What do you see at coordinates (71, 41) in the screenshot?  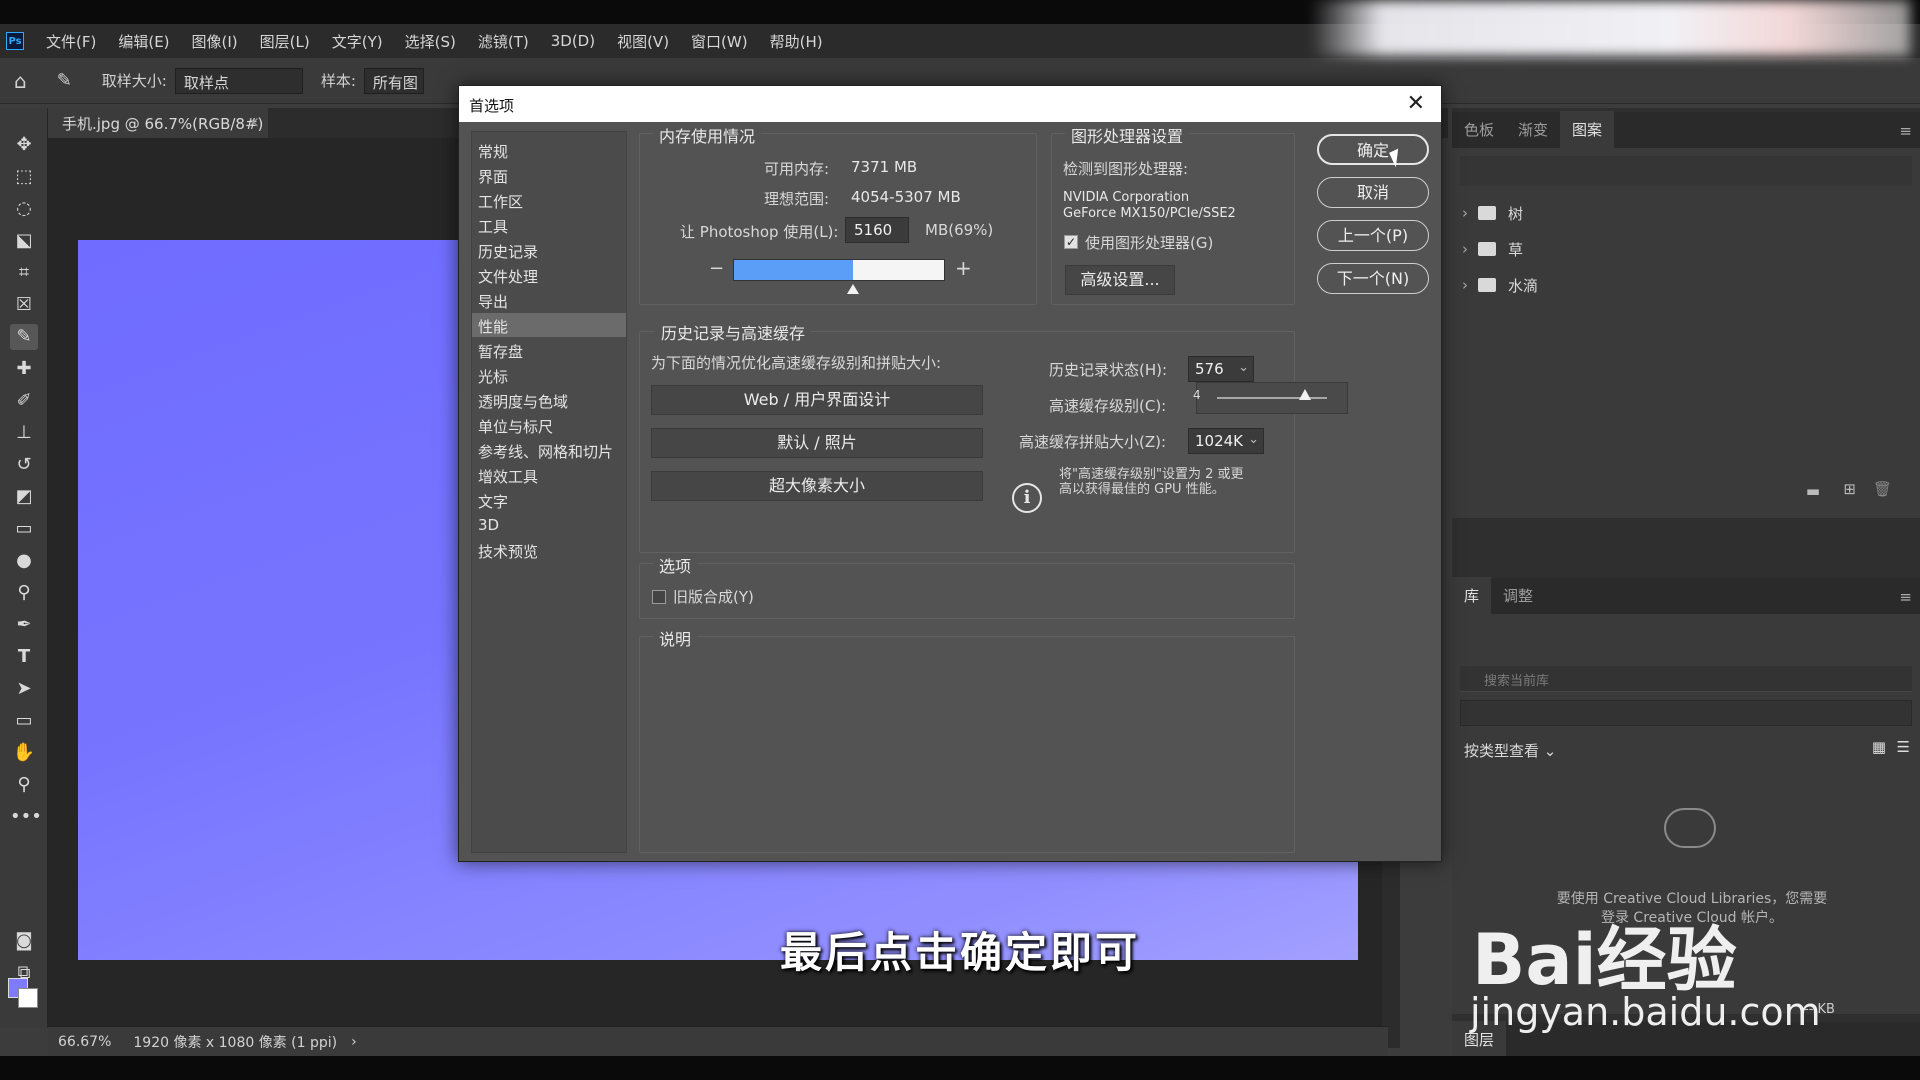 I see `menu-file: 文件(F)` at bounding box center [71, 41].